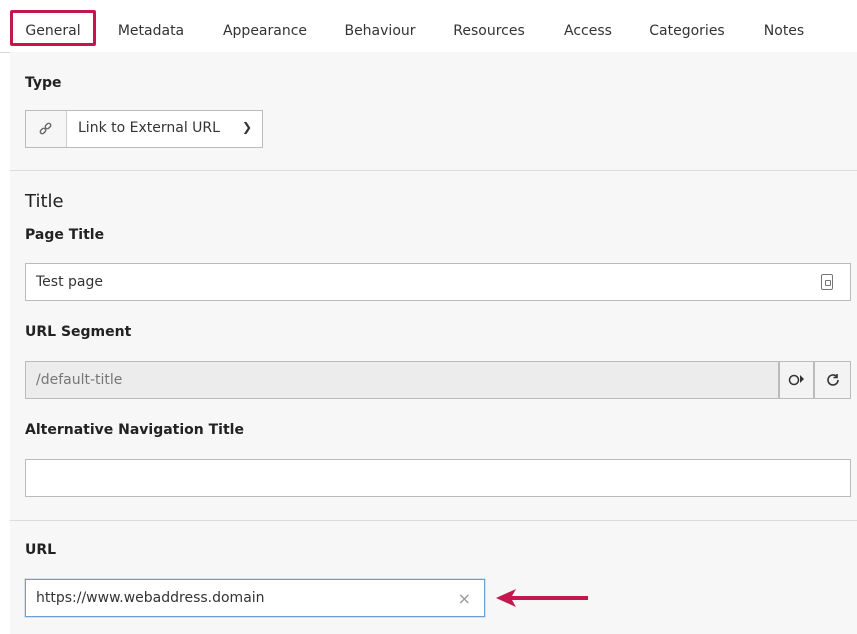  I want to click on url-input: https://www.webaddress.domain ×, so click(255, 598).